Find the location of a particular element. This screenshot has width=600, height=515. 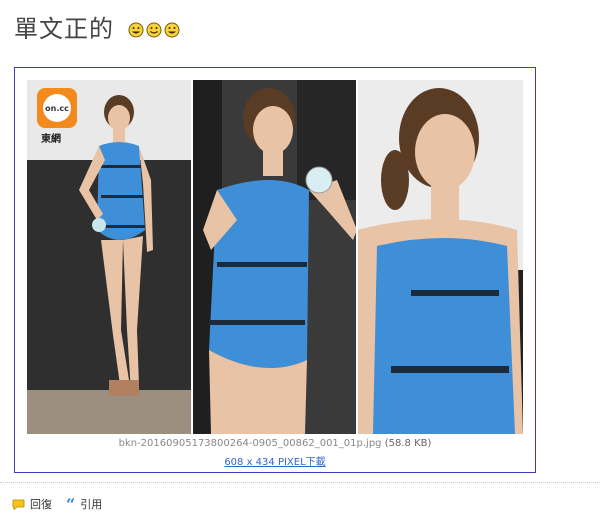

reply-label: 回復 is located at coordinates (41, 504).